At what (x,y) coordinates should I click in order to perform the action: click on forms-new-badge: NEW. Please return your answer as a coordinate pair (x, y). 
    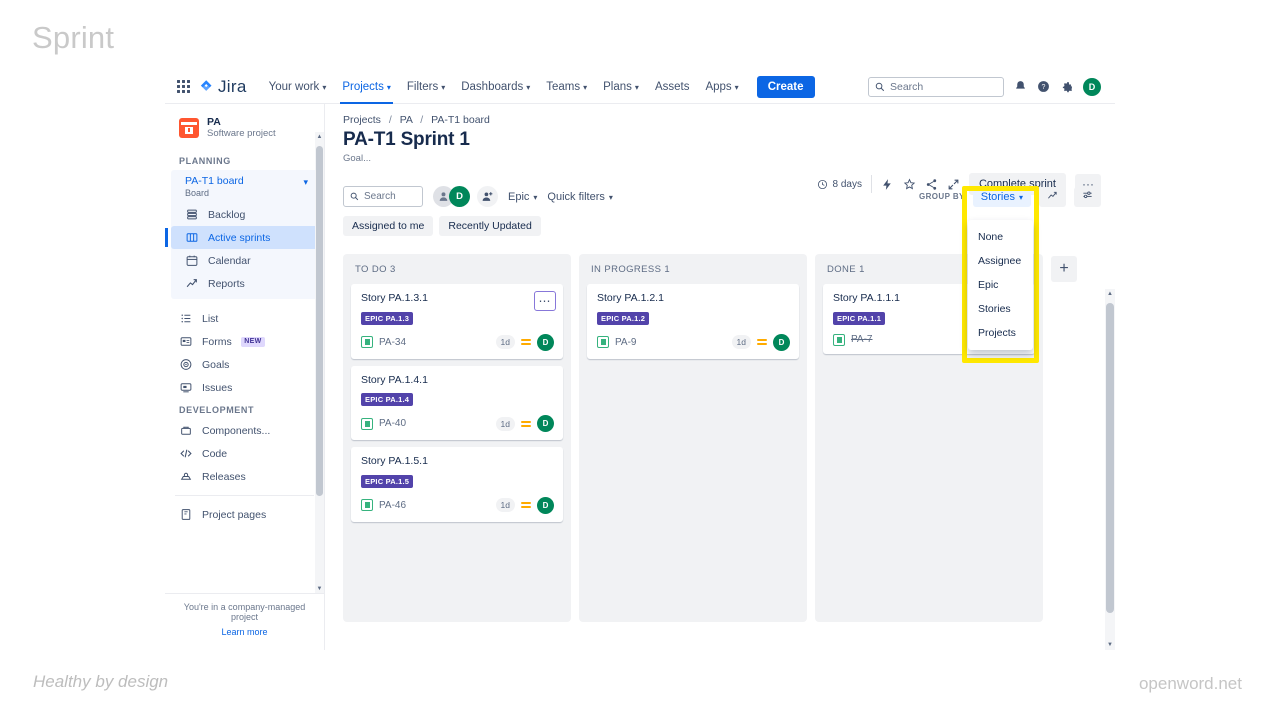
    Looking at the image, I should click on (252, 341).